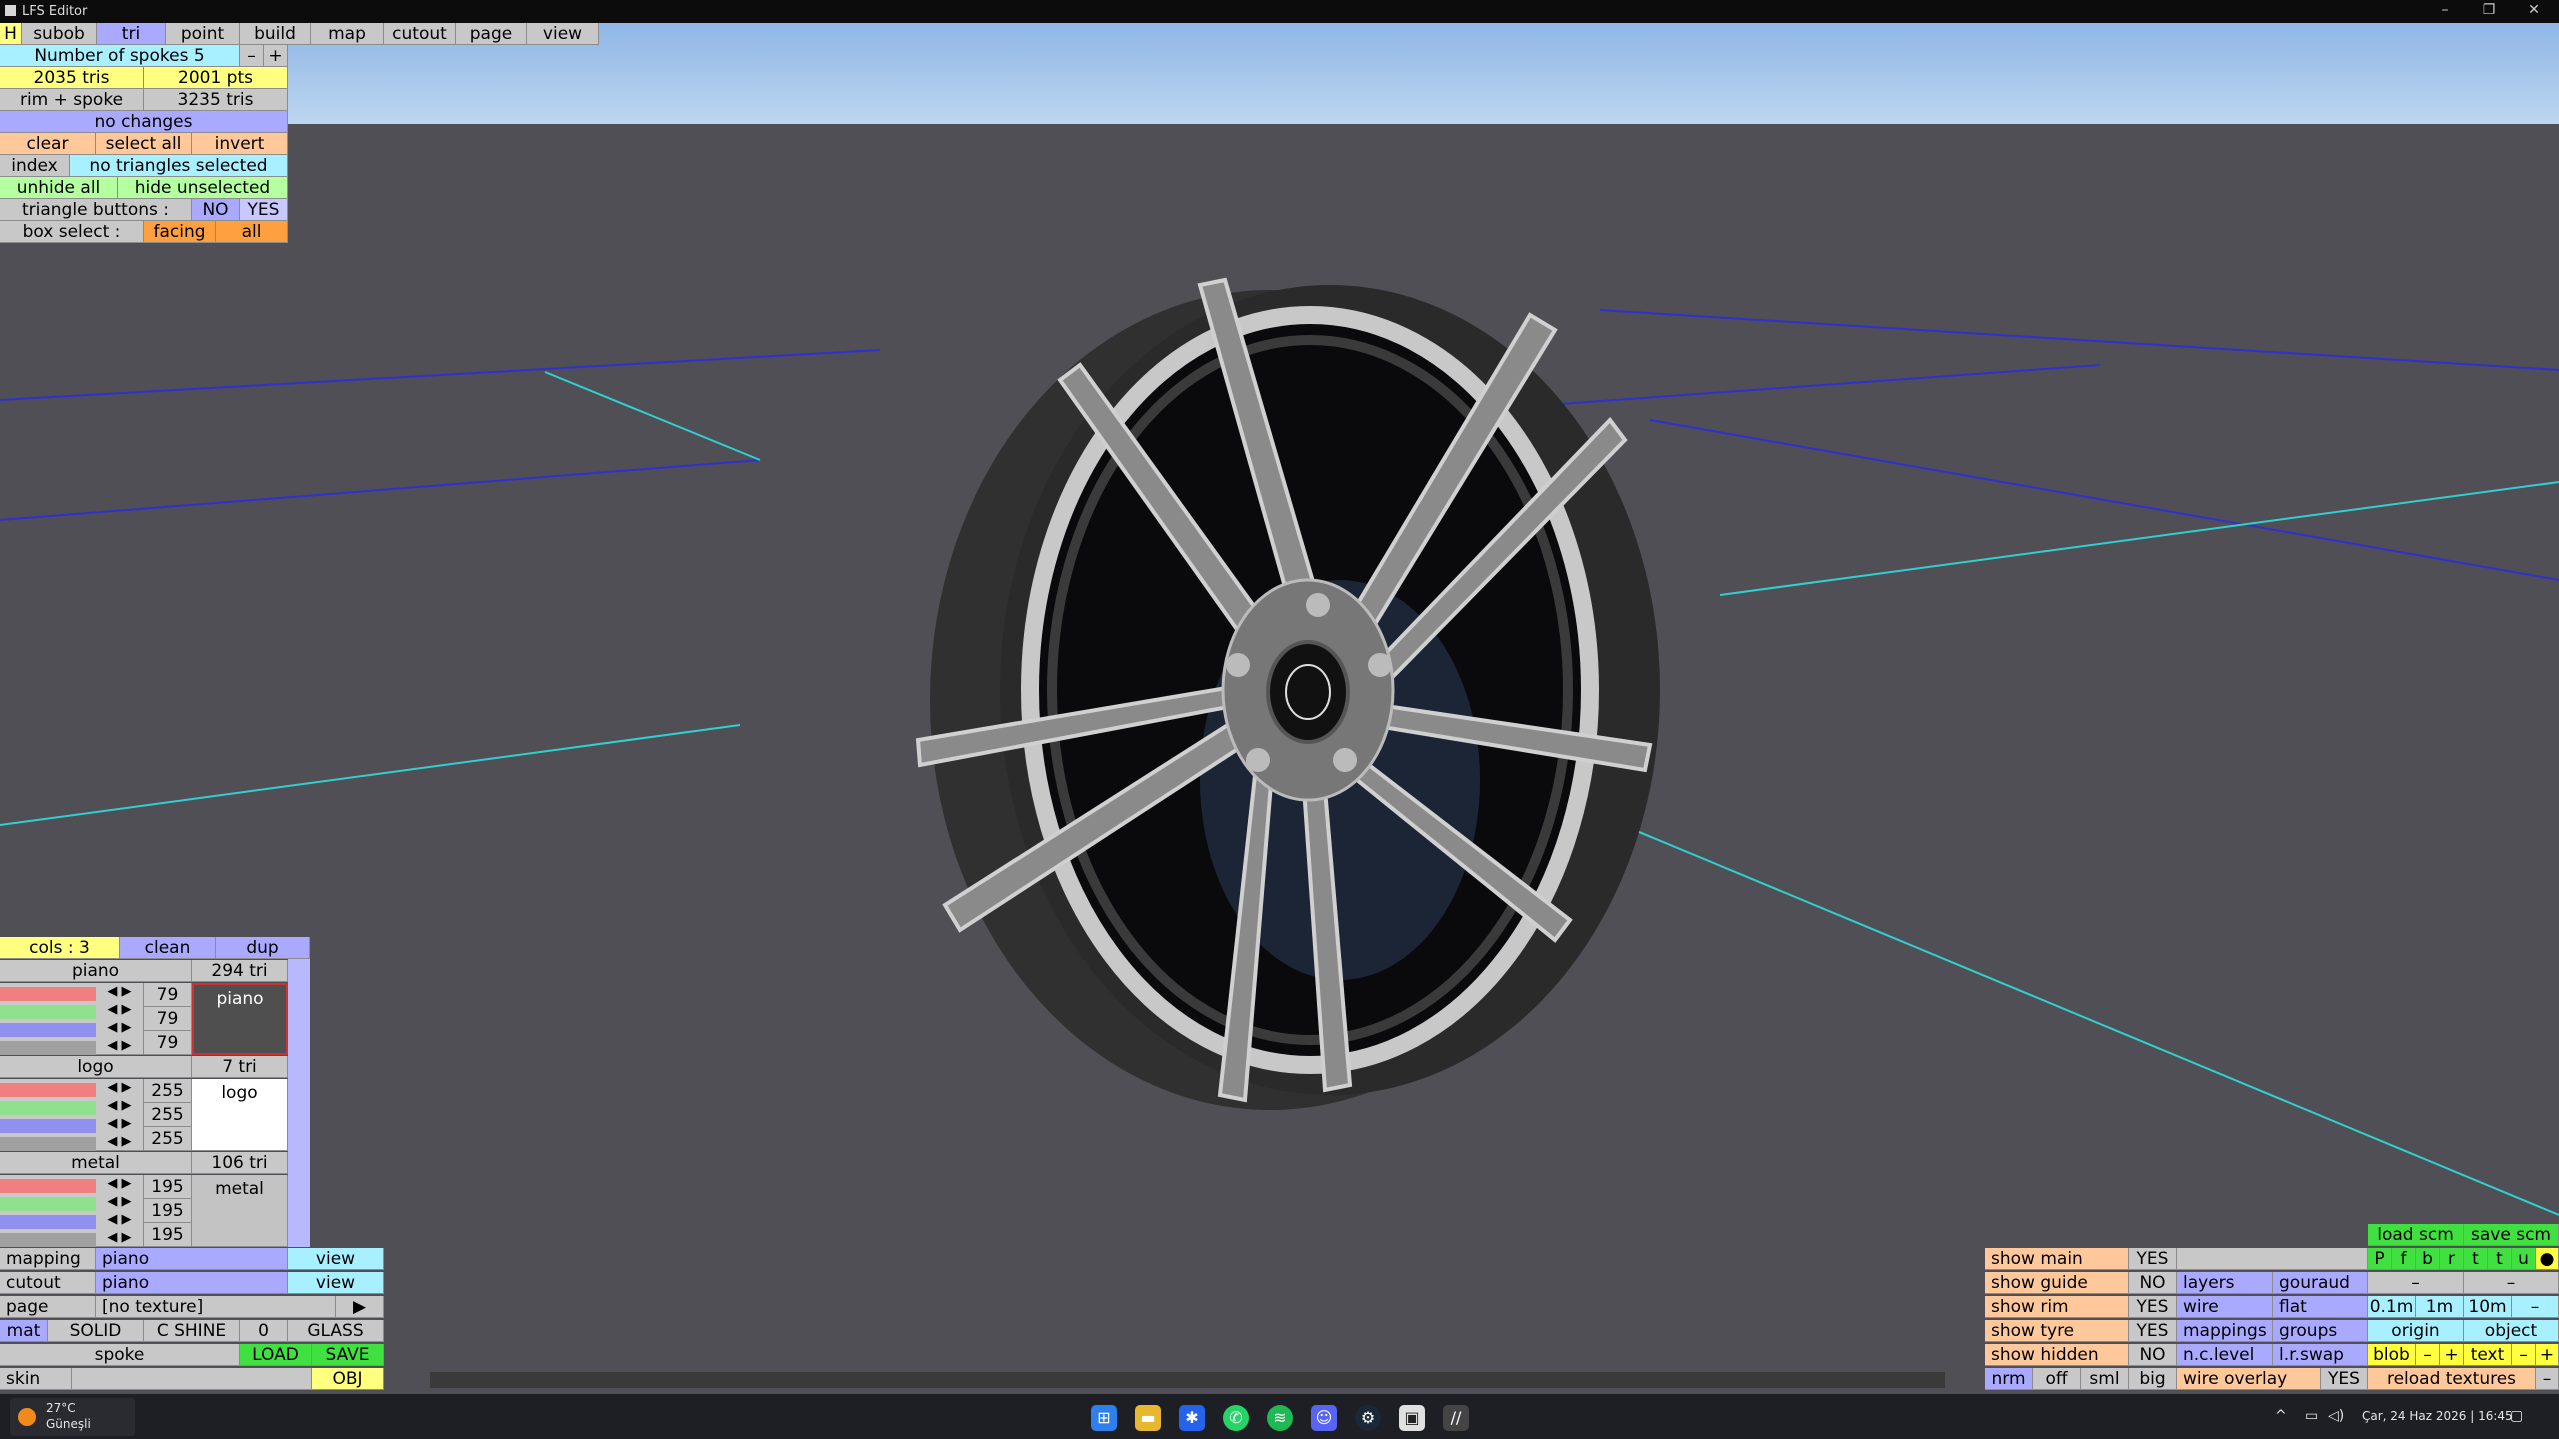  What do you see at coordinates (2225, 1331) in the screenshot?
I see `mappings-button: mappings` at bounding box center [2225, 1331].